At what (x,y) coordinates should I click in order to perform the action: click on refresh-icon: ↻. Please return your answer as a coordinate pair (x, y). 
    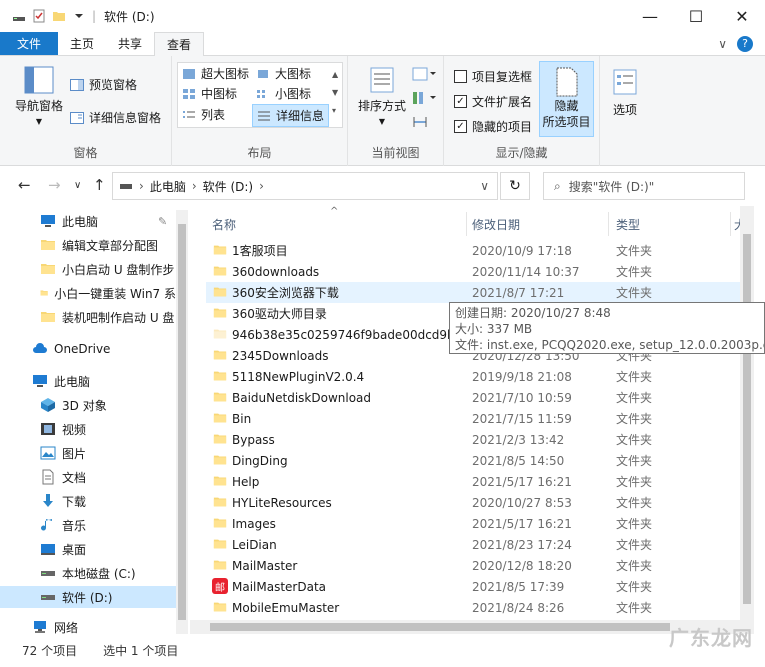
    Looking at the image, I should click on (515, 186).